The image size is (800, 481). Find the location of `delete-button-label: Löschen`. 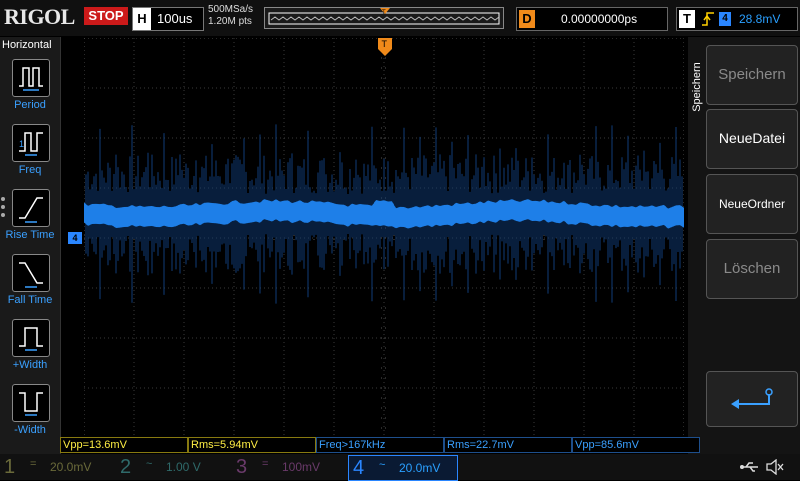

delete-button-label: Löschen is located at coordinates (752, 268).